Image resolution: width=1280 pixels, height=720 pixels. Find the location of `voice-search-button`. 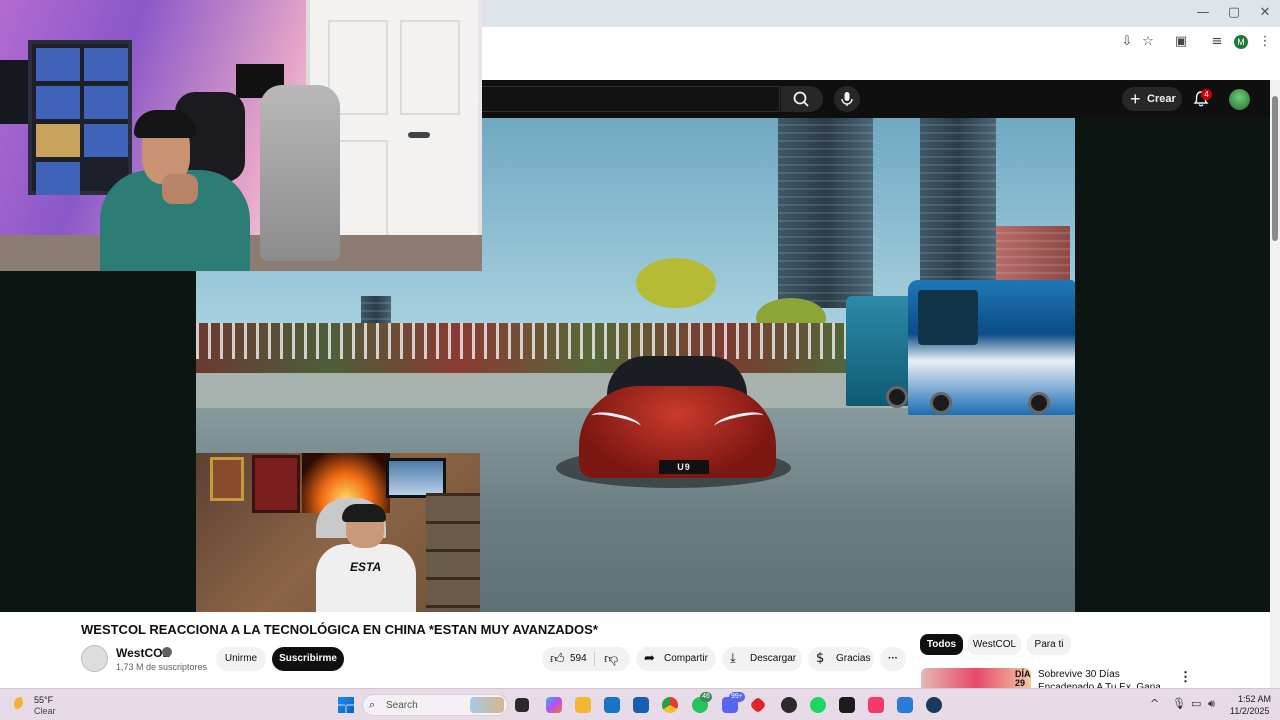

voice-search-button is located at coordinates (847, 99).